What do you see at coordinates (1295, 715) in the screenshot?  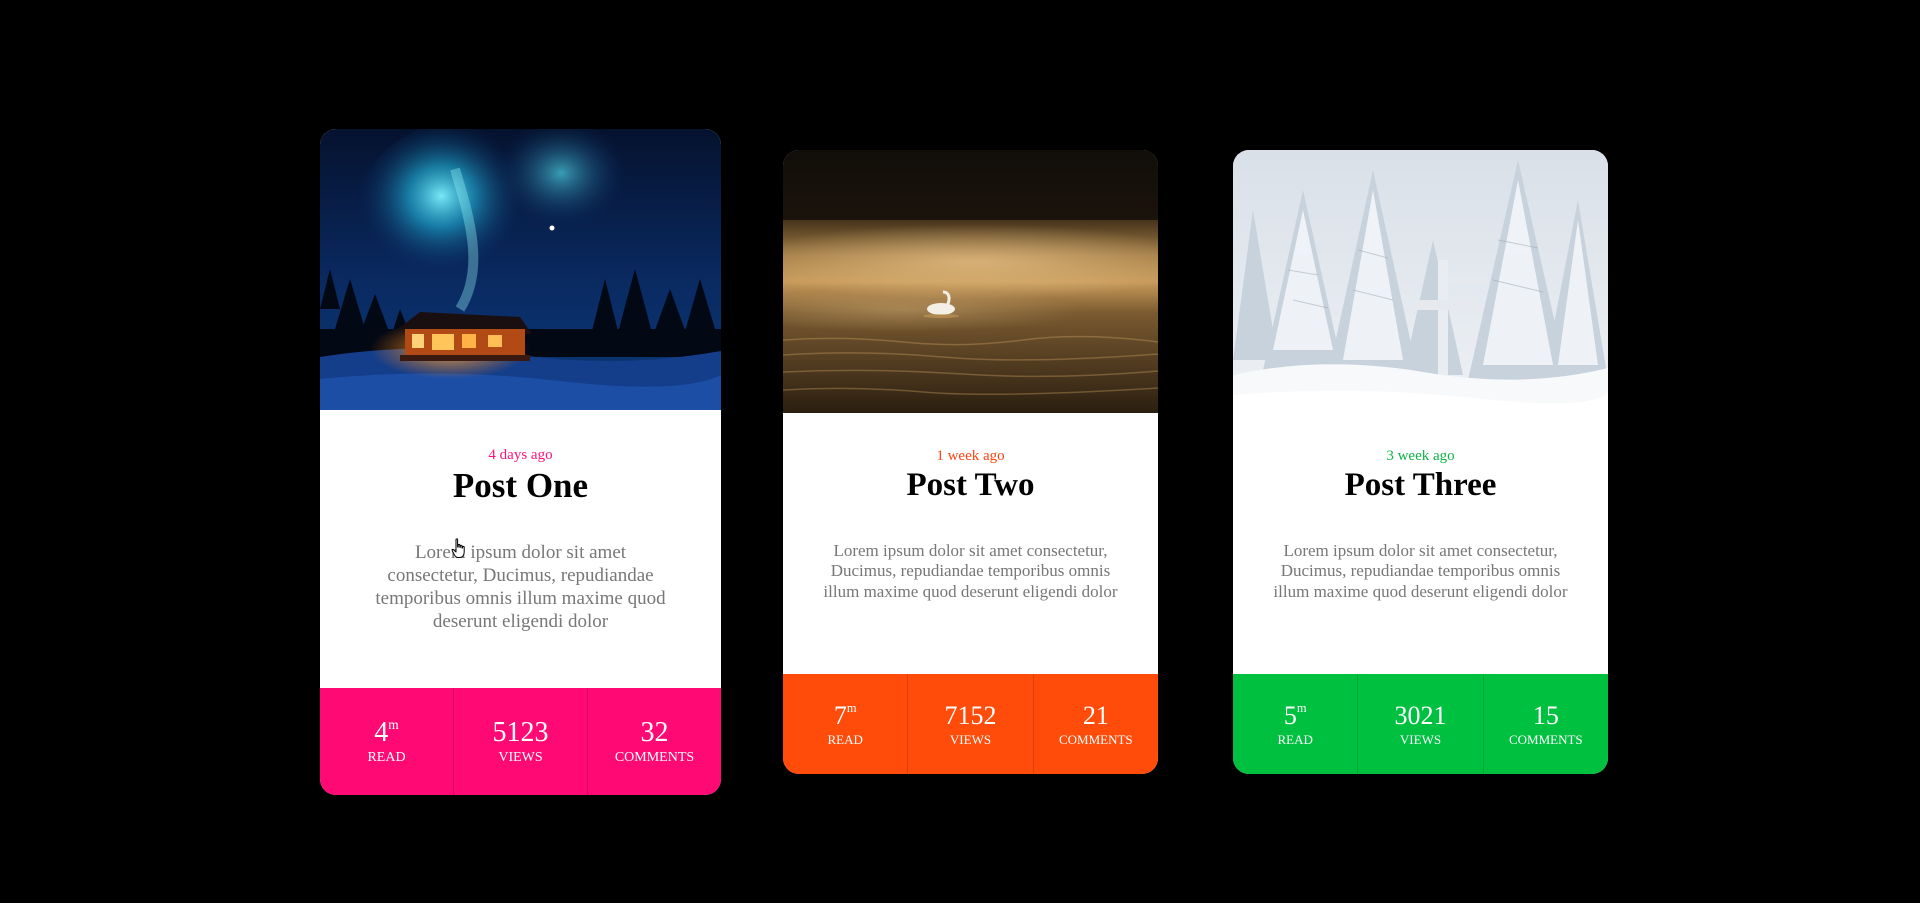 I see `stat-read-value: 5m` at bounding box center [1295, 715].